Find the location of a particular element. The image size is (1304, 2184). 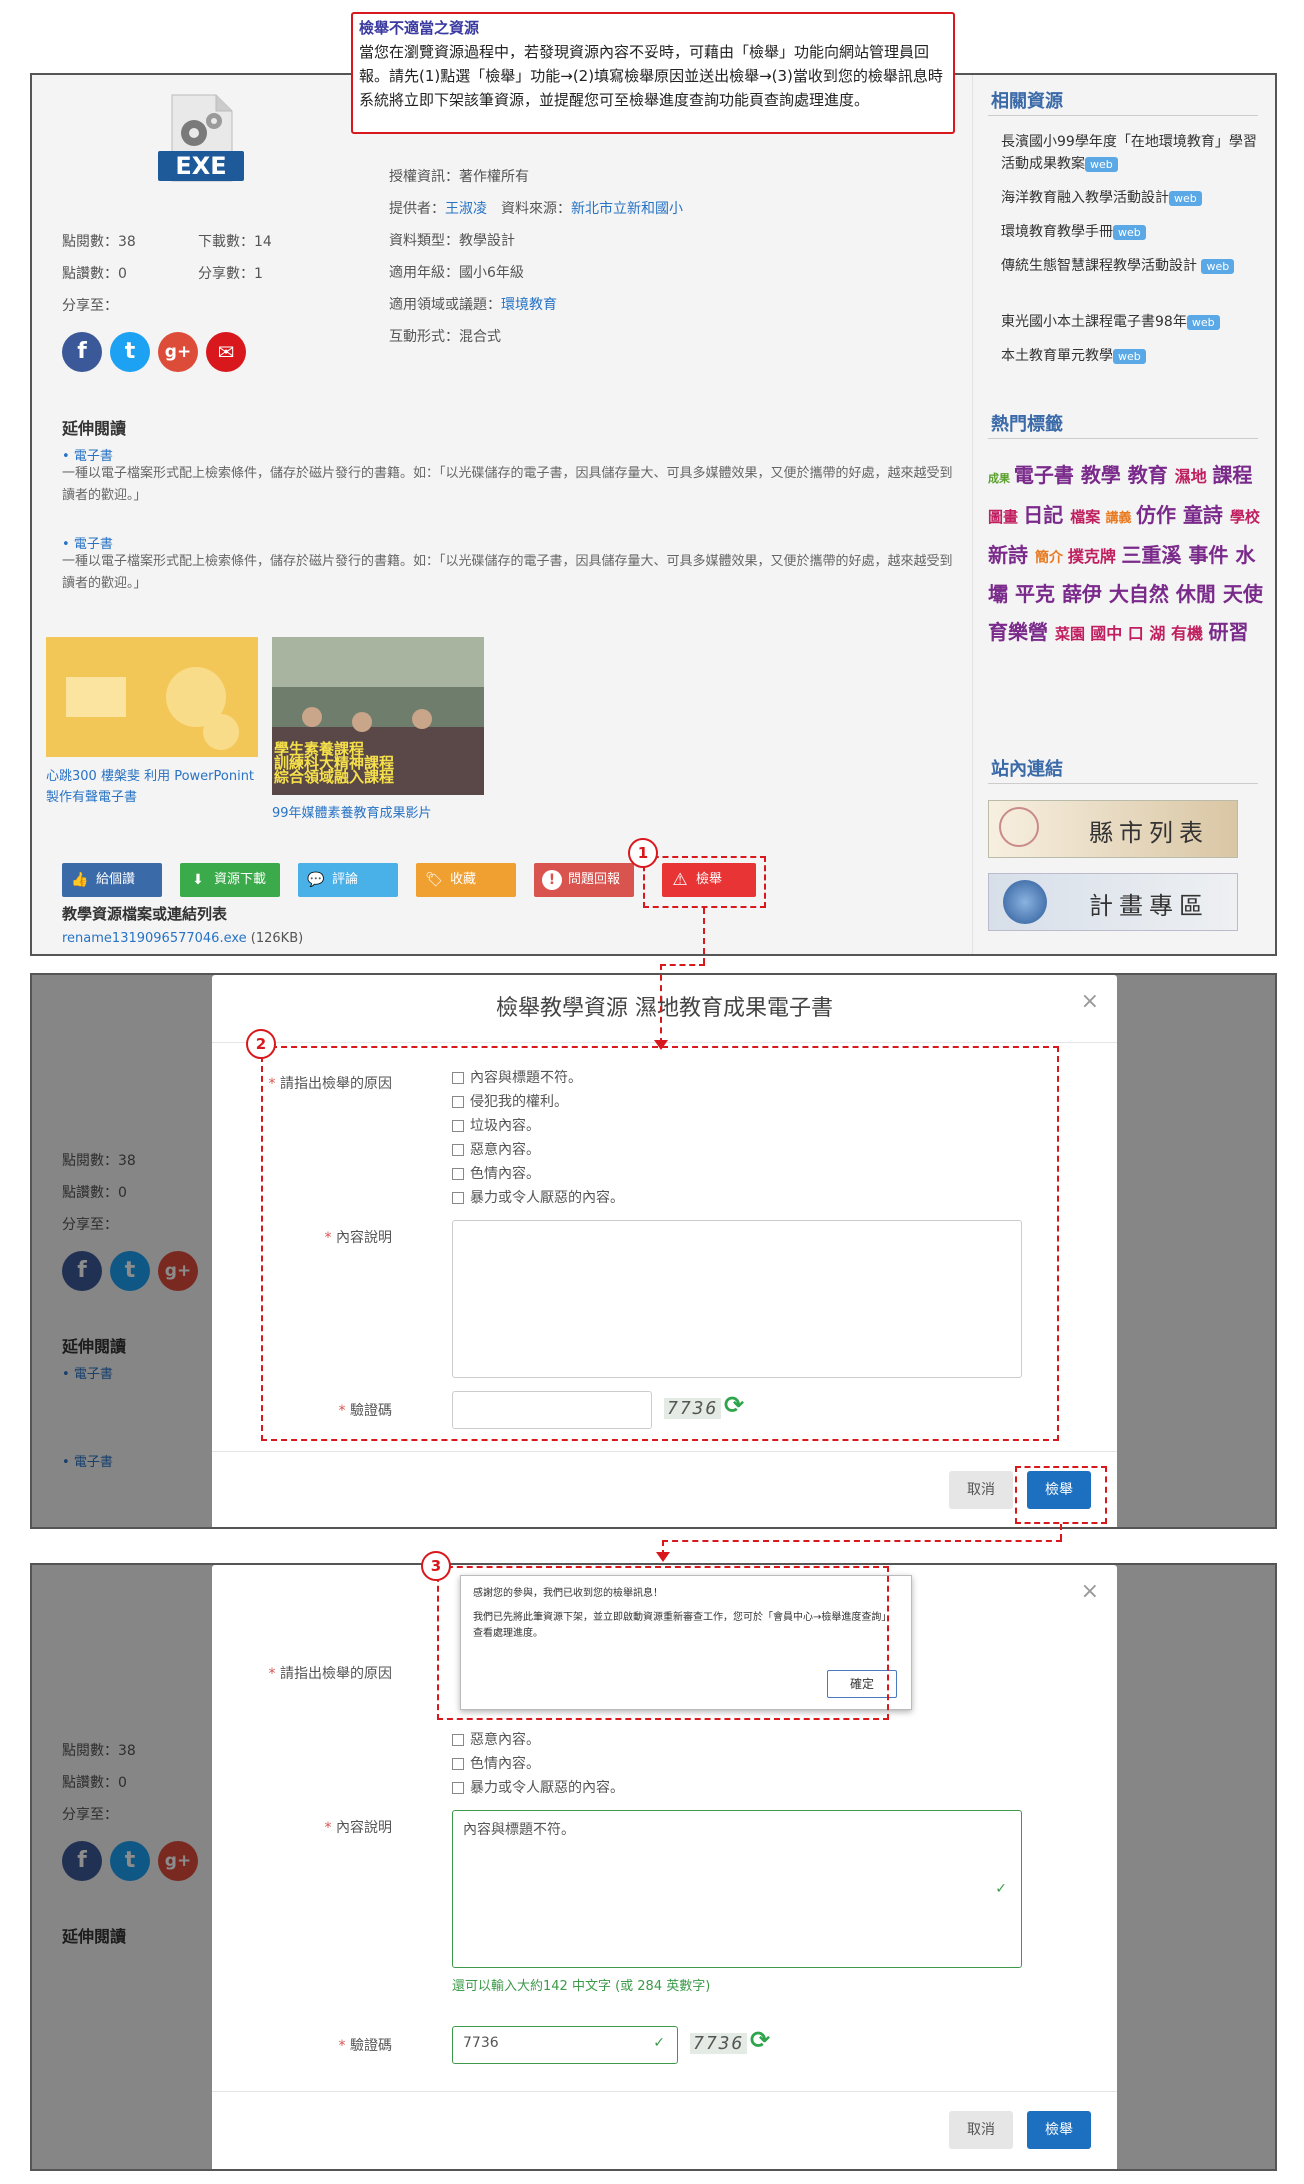

project-area-banner: 計畫專區 is located at coordinates (1113, 902).